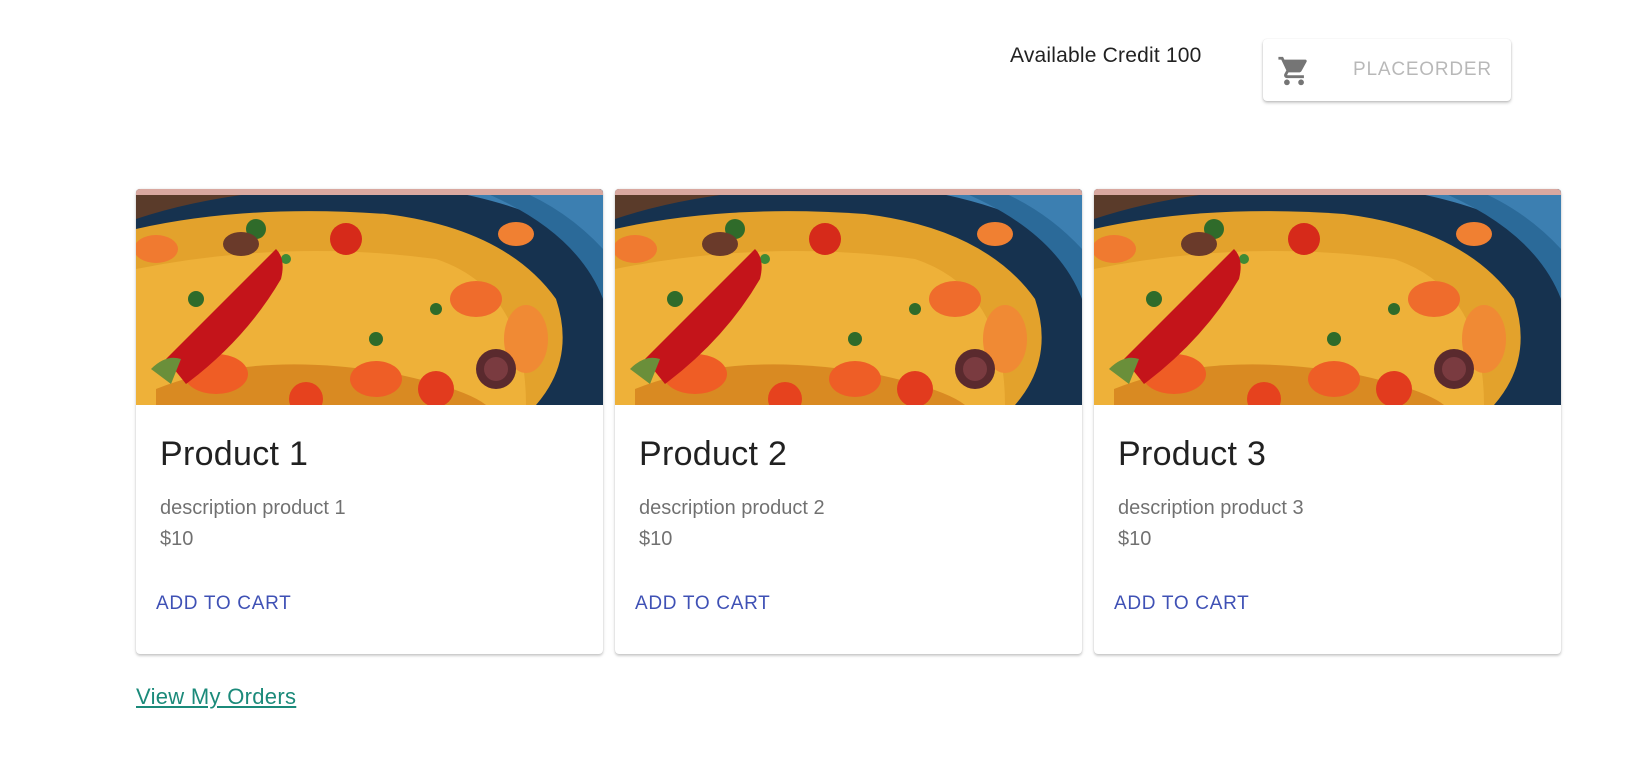  I want to click on place-order-button: PLACEORDER, so click(1387, 70).